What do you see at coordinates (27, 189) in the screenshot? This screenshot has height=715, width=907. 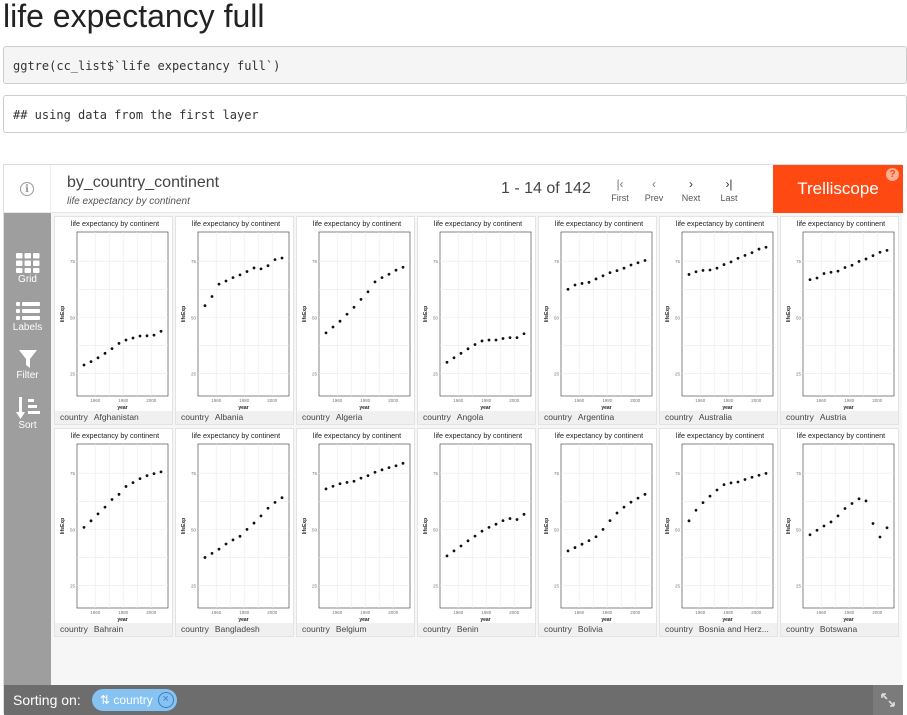 I see `info-button: i` at bounding box center [27, 189].